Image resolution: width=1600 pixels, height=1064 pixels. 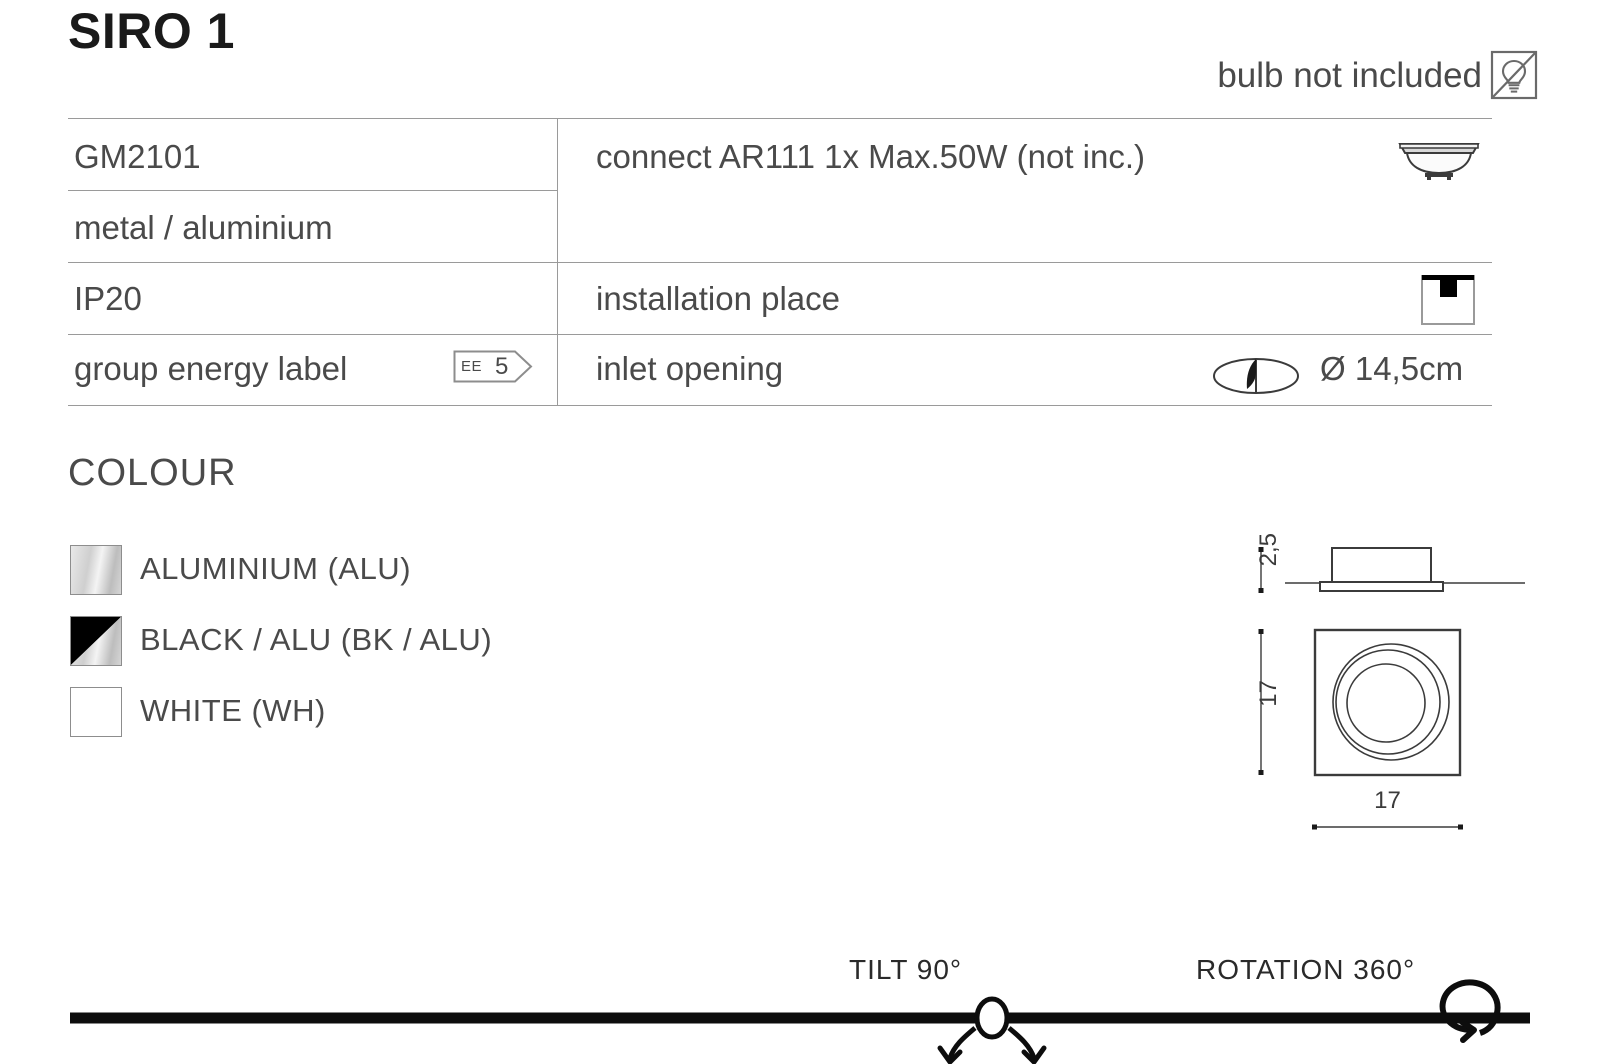 I want to click on energy-label-value: 5, so click(x=502, y=366).